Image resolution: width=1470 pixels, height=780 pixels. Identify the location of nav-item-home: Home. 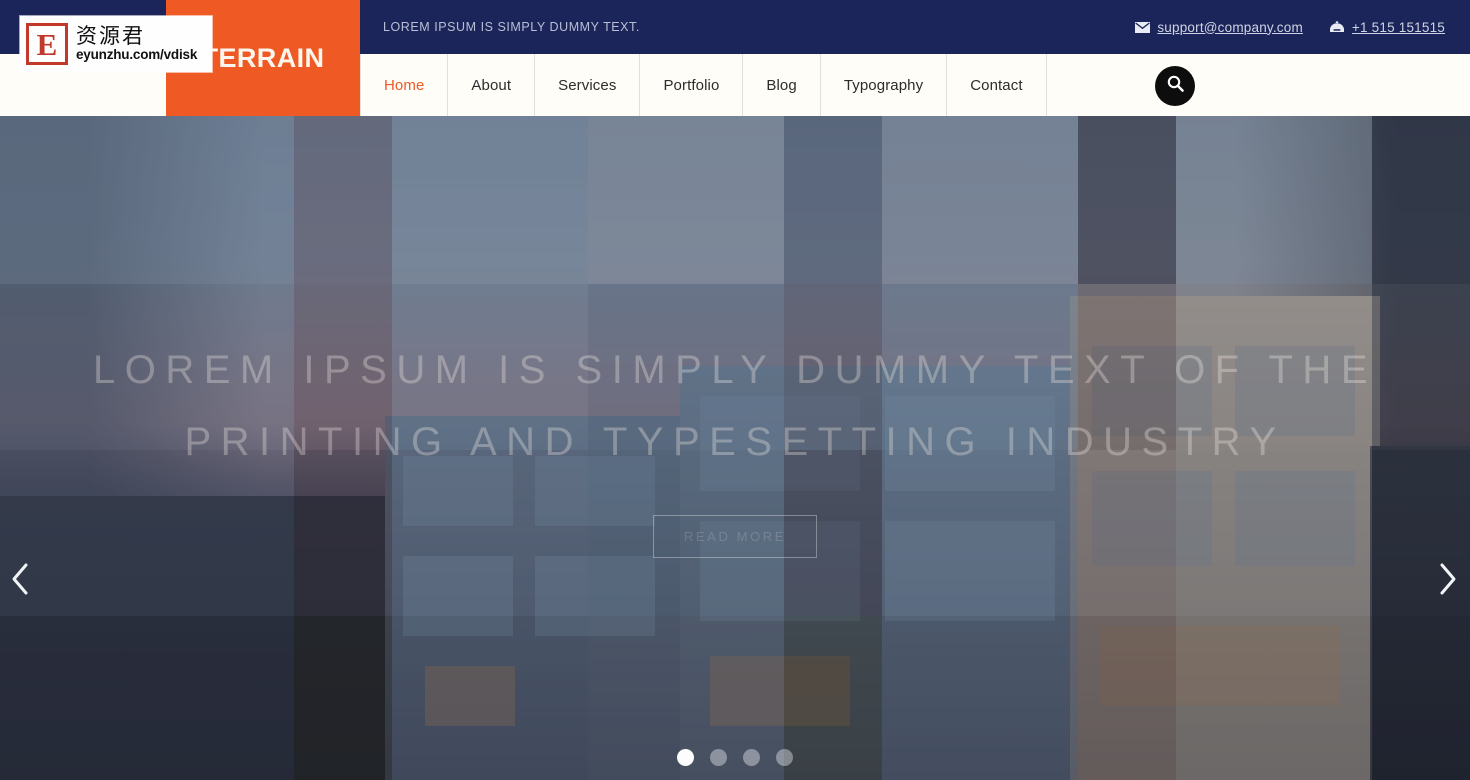
(404, 85).